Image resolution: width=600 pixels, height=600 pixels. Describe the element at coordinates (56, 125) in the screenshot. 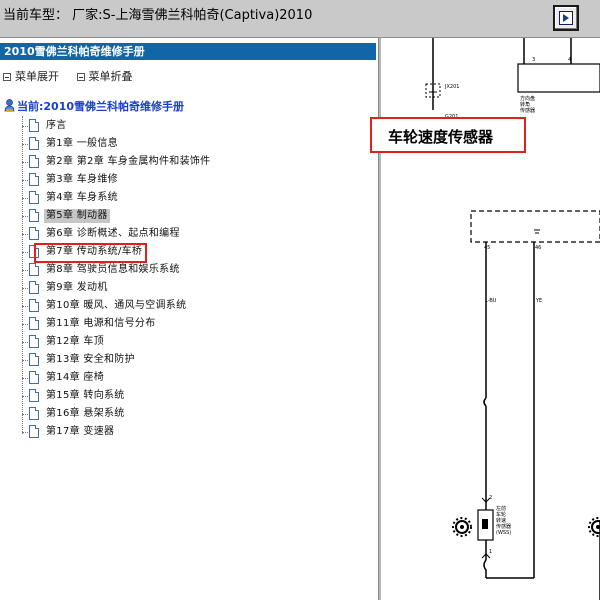

I see `tree-item-label: 序言` at that location.